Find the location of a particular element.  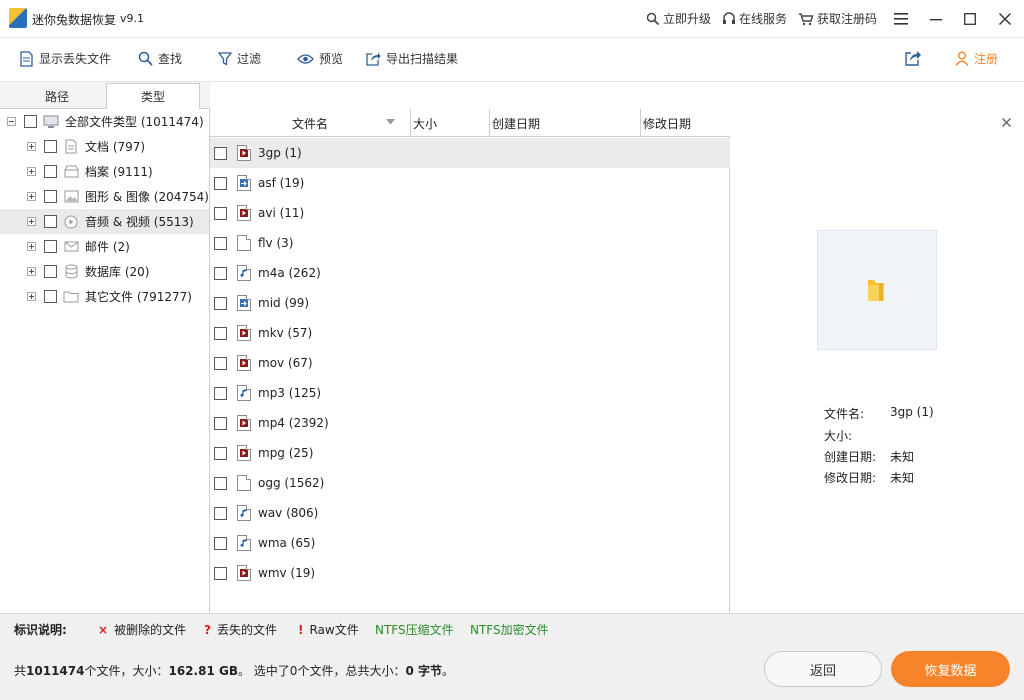

tree-item-documents: 文档 (797) is located at coordinates (104, 146).